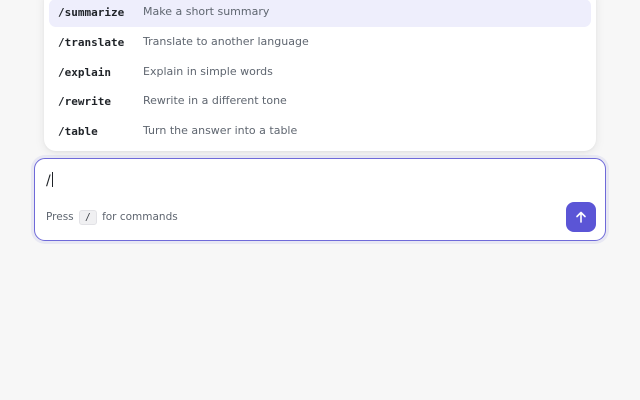 This screenshot has width=640, height=400. I want to click on text-caret, so click(52, 179).